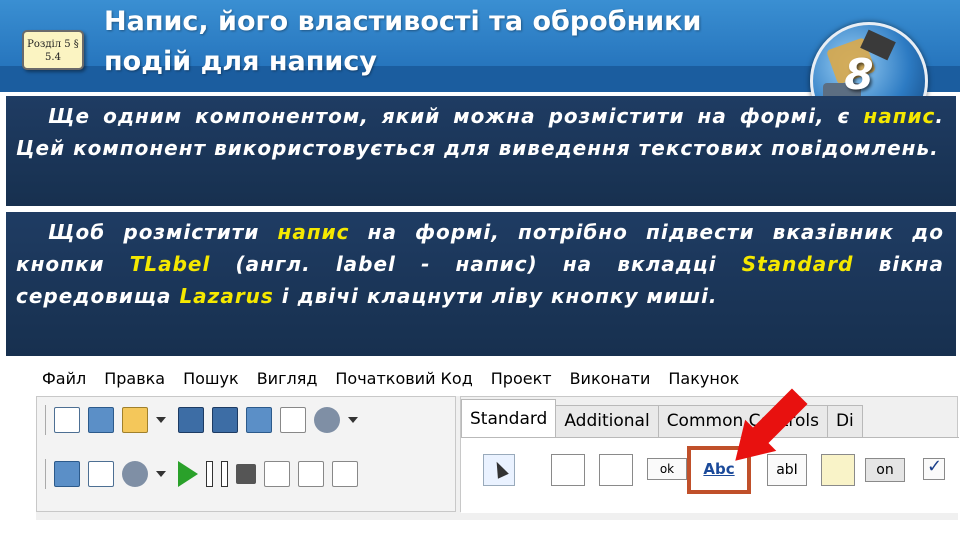 This screenshot has width=960, height=540. Describe the element at coordinates (67, 420) in the screenshot. I see `new-unit-icon` at that location.